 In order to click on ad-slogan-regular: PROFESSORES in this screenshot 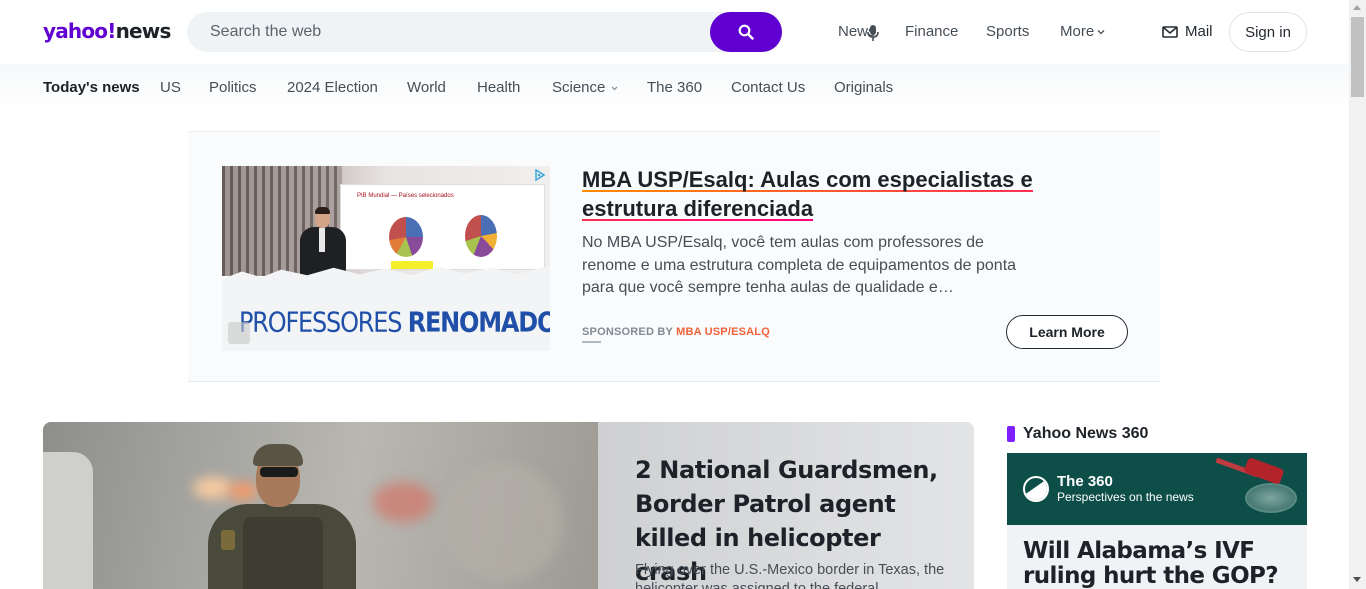, I will do `click(320, 322)`.